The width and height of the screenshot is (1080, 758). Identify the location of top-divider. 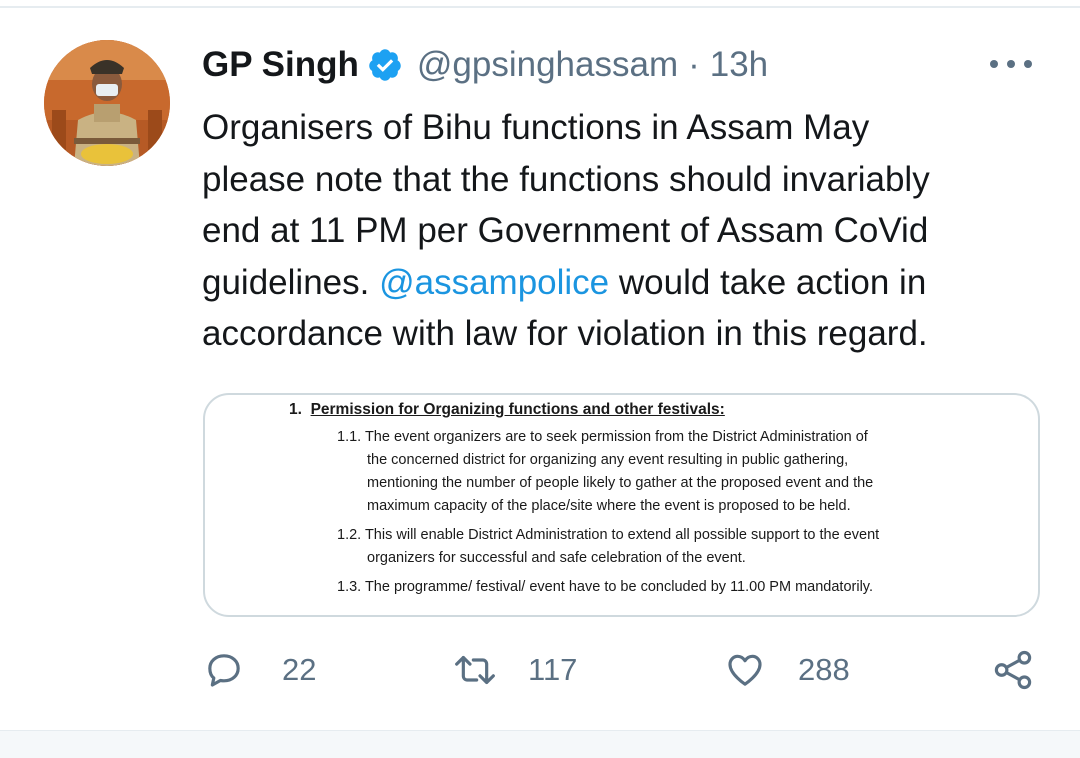
(540, 7).